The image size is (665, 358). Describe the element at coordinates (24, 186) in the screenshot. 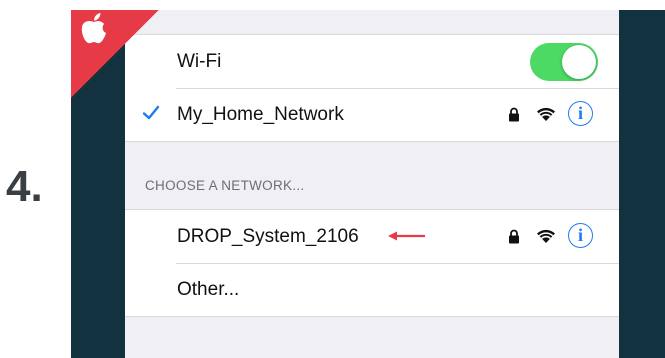

I see `step-number: 4.` at that location.